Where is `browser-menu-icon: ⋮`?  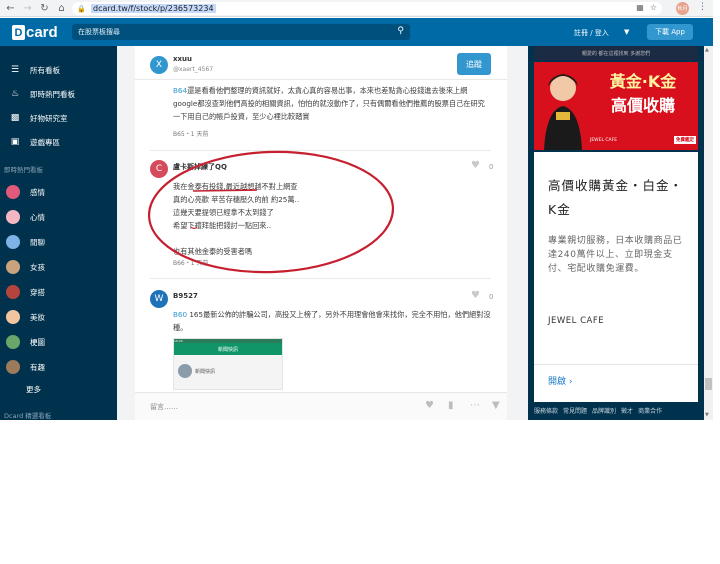 browser-menu-icon: ⋮ is located at coordinates (702, 7).